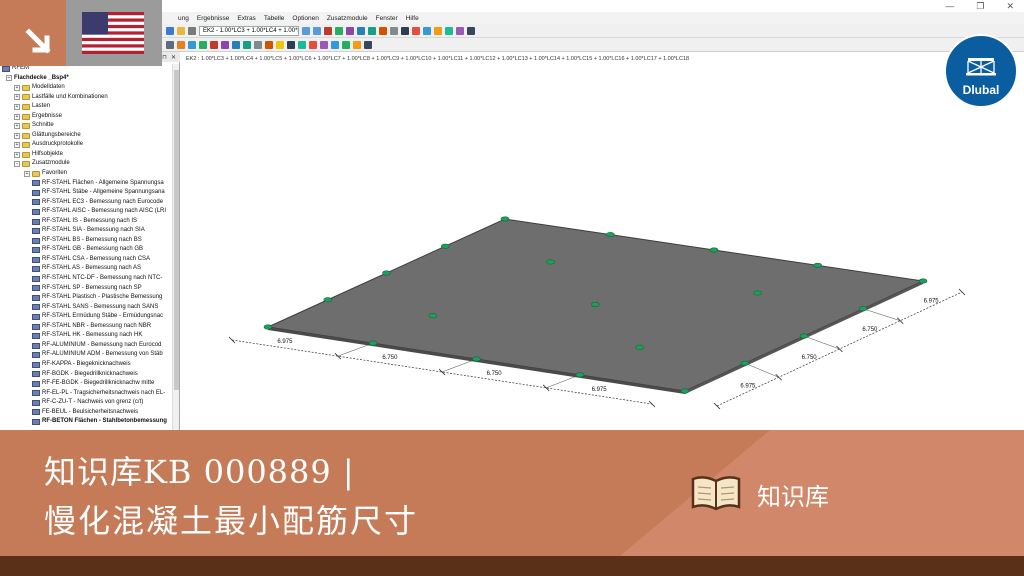 This screenshot has height=576, width=1024. I want to click on banner-title: 知识库KB 000889 |, so click(199, 472).